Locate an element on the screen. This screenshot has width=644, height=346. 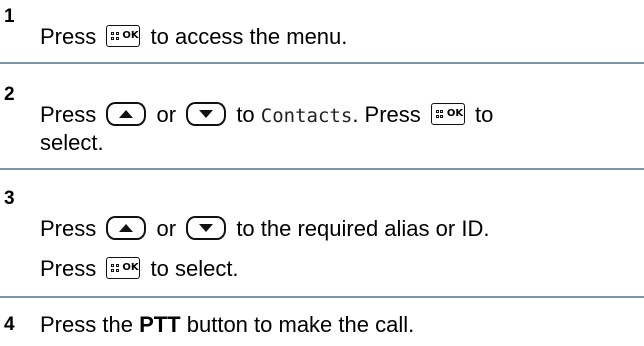
step-text: Press or to Contacts. Press OK to is located at coordinates (266, 115).